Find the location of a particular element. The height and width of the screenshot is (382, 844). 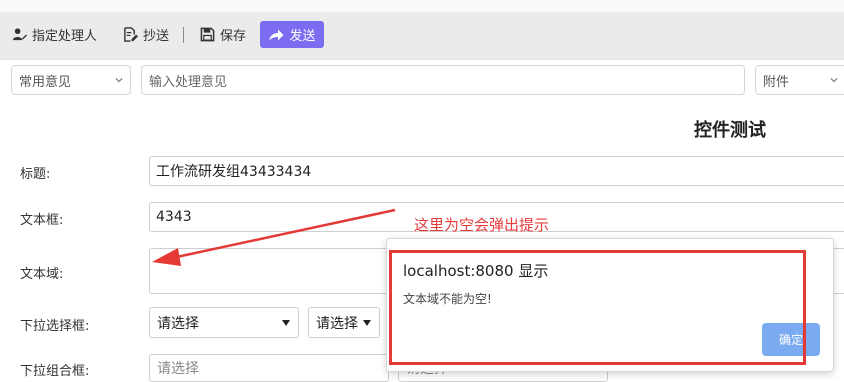

assign-handler-label: 指定处理人 is located at coordinates (65, 36).